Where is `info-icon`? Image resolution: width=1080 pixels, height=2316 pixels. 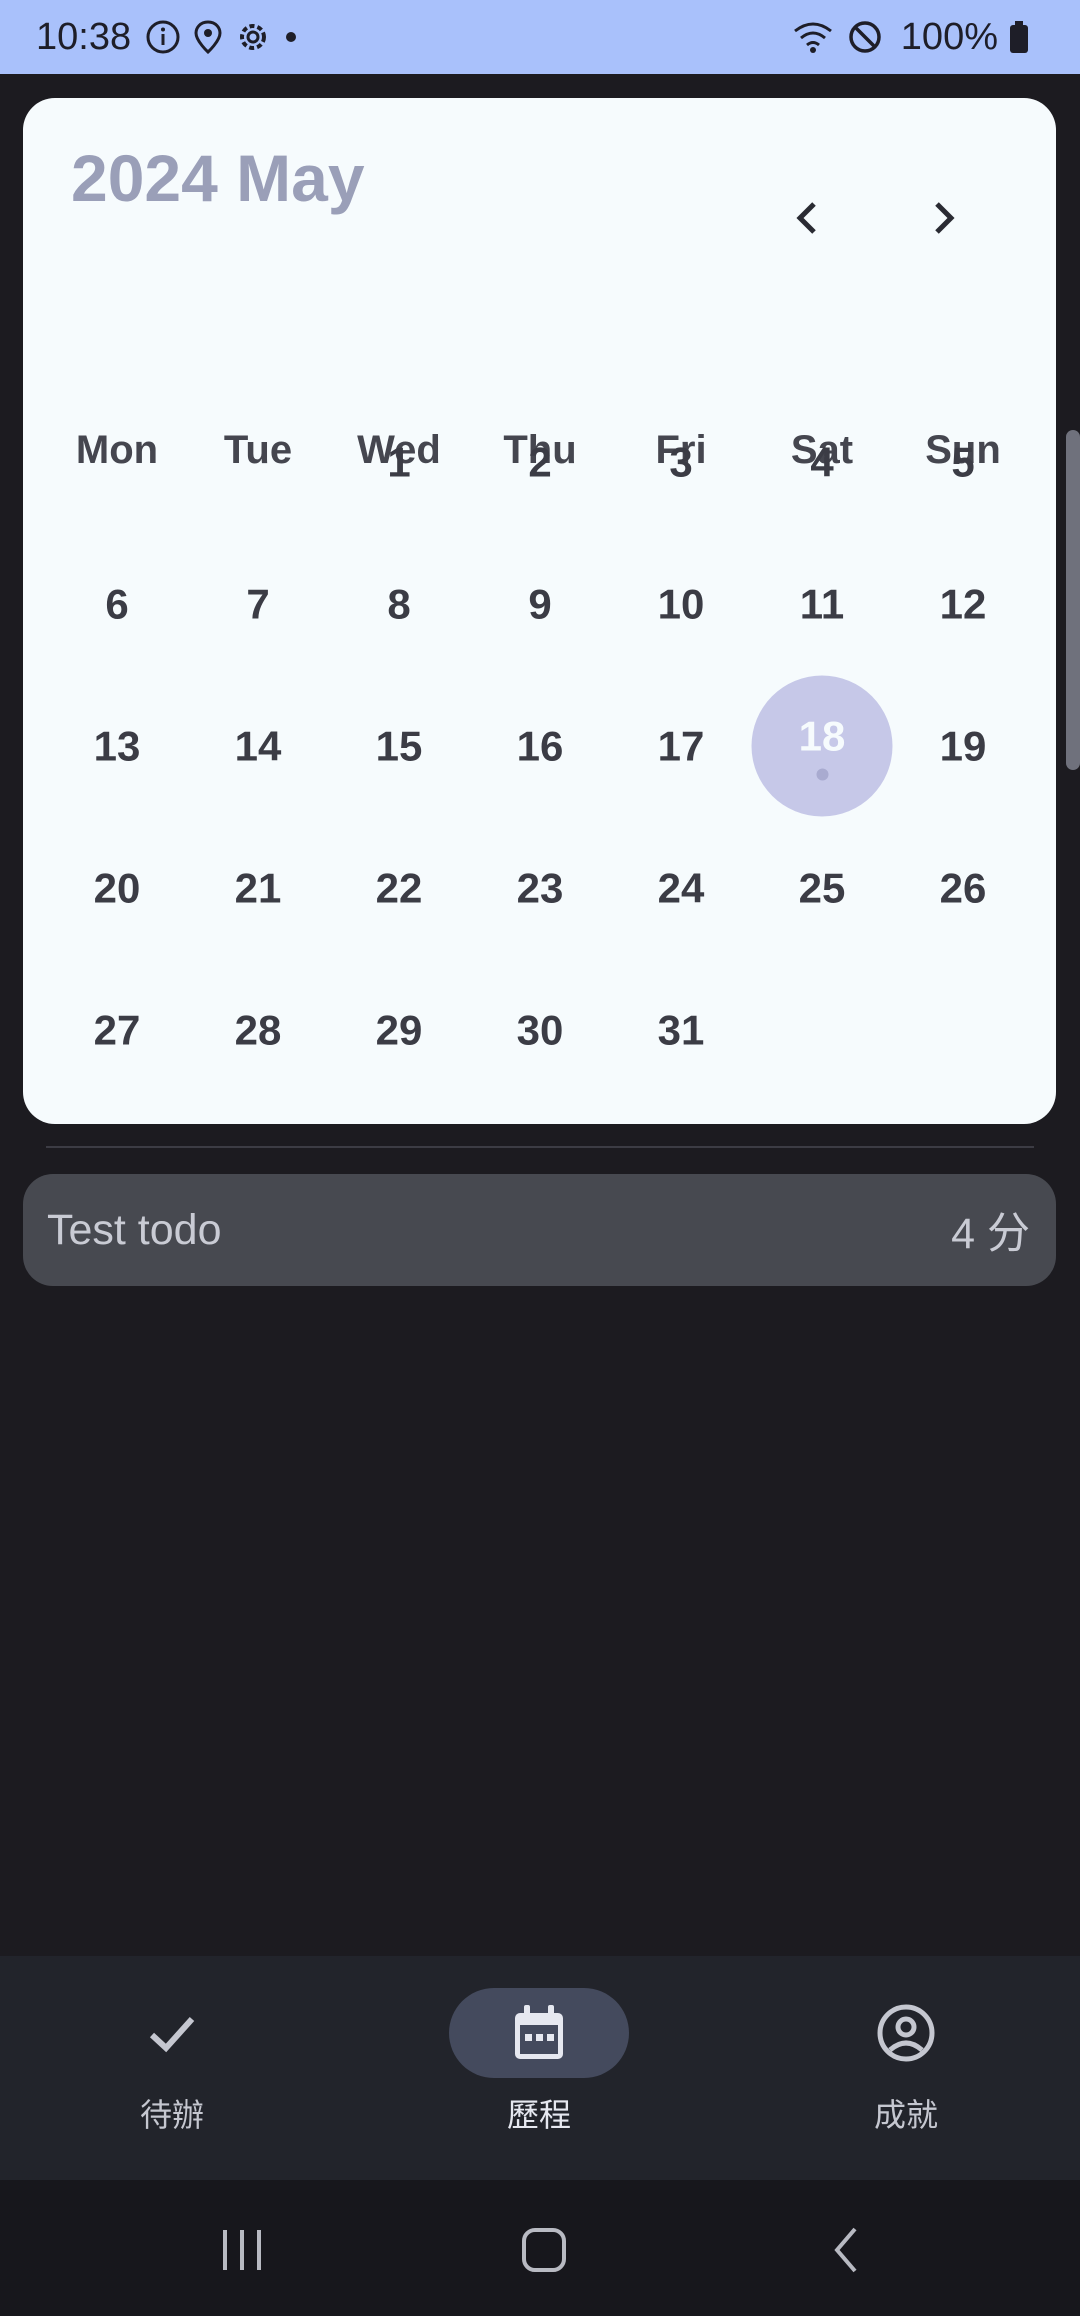
info-icon is located at coordinates (163, 37).